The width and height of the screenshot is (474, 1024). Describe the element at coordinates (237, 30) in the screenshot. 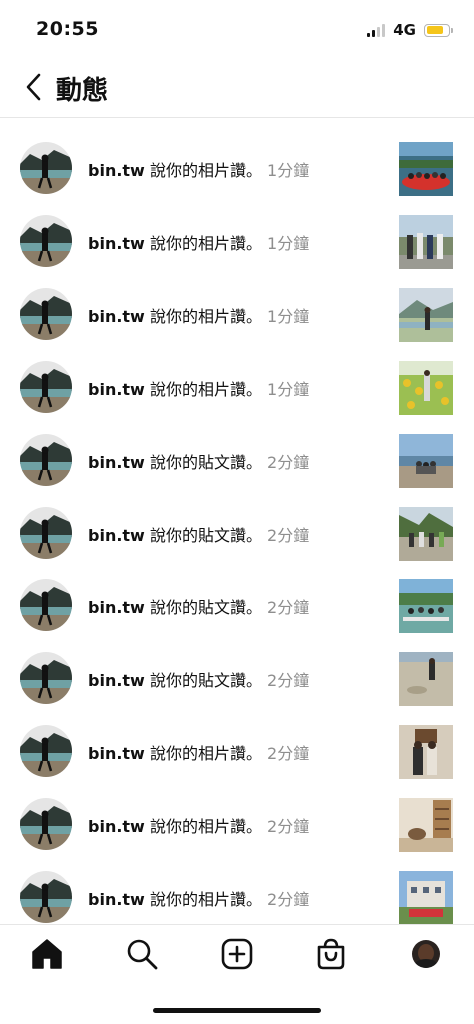

I see `status-bar: 20:55 4G` at that location.